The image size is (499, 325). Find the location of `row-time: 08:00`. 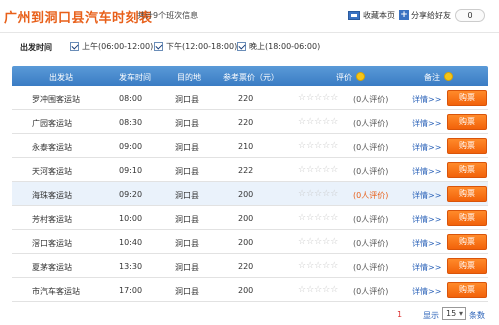

row-time: 08:00 is located at coordinates (131, 98).